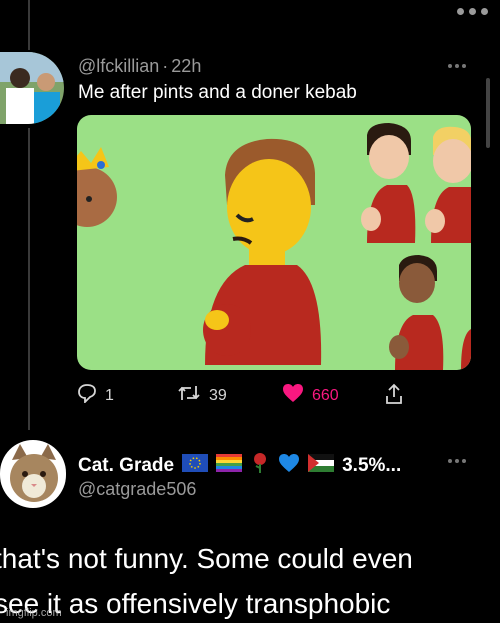 The height and width of the screenshot is (623, 500). Describe the element at coordinates (321, 465) in the screenshot. I see `palestine-flag-icon` at that location.